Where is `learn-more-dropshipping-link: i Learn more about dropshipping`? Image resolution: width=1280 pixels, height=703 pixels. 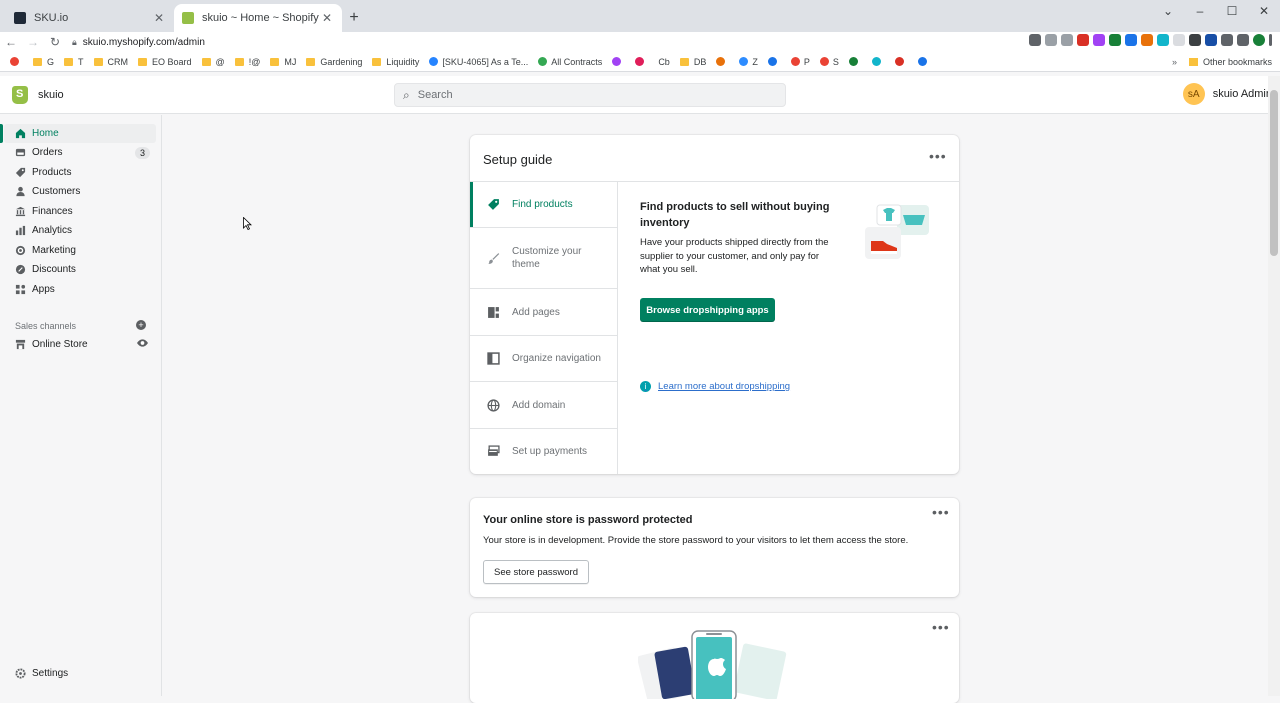 learn-more-dropshipping-link: i Learn more about dropshipping is located at coordinates (715, 386).